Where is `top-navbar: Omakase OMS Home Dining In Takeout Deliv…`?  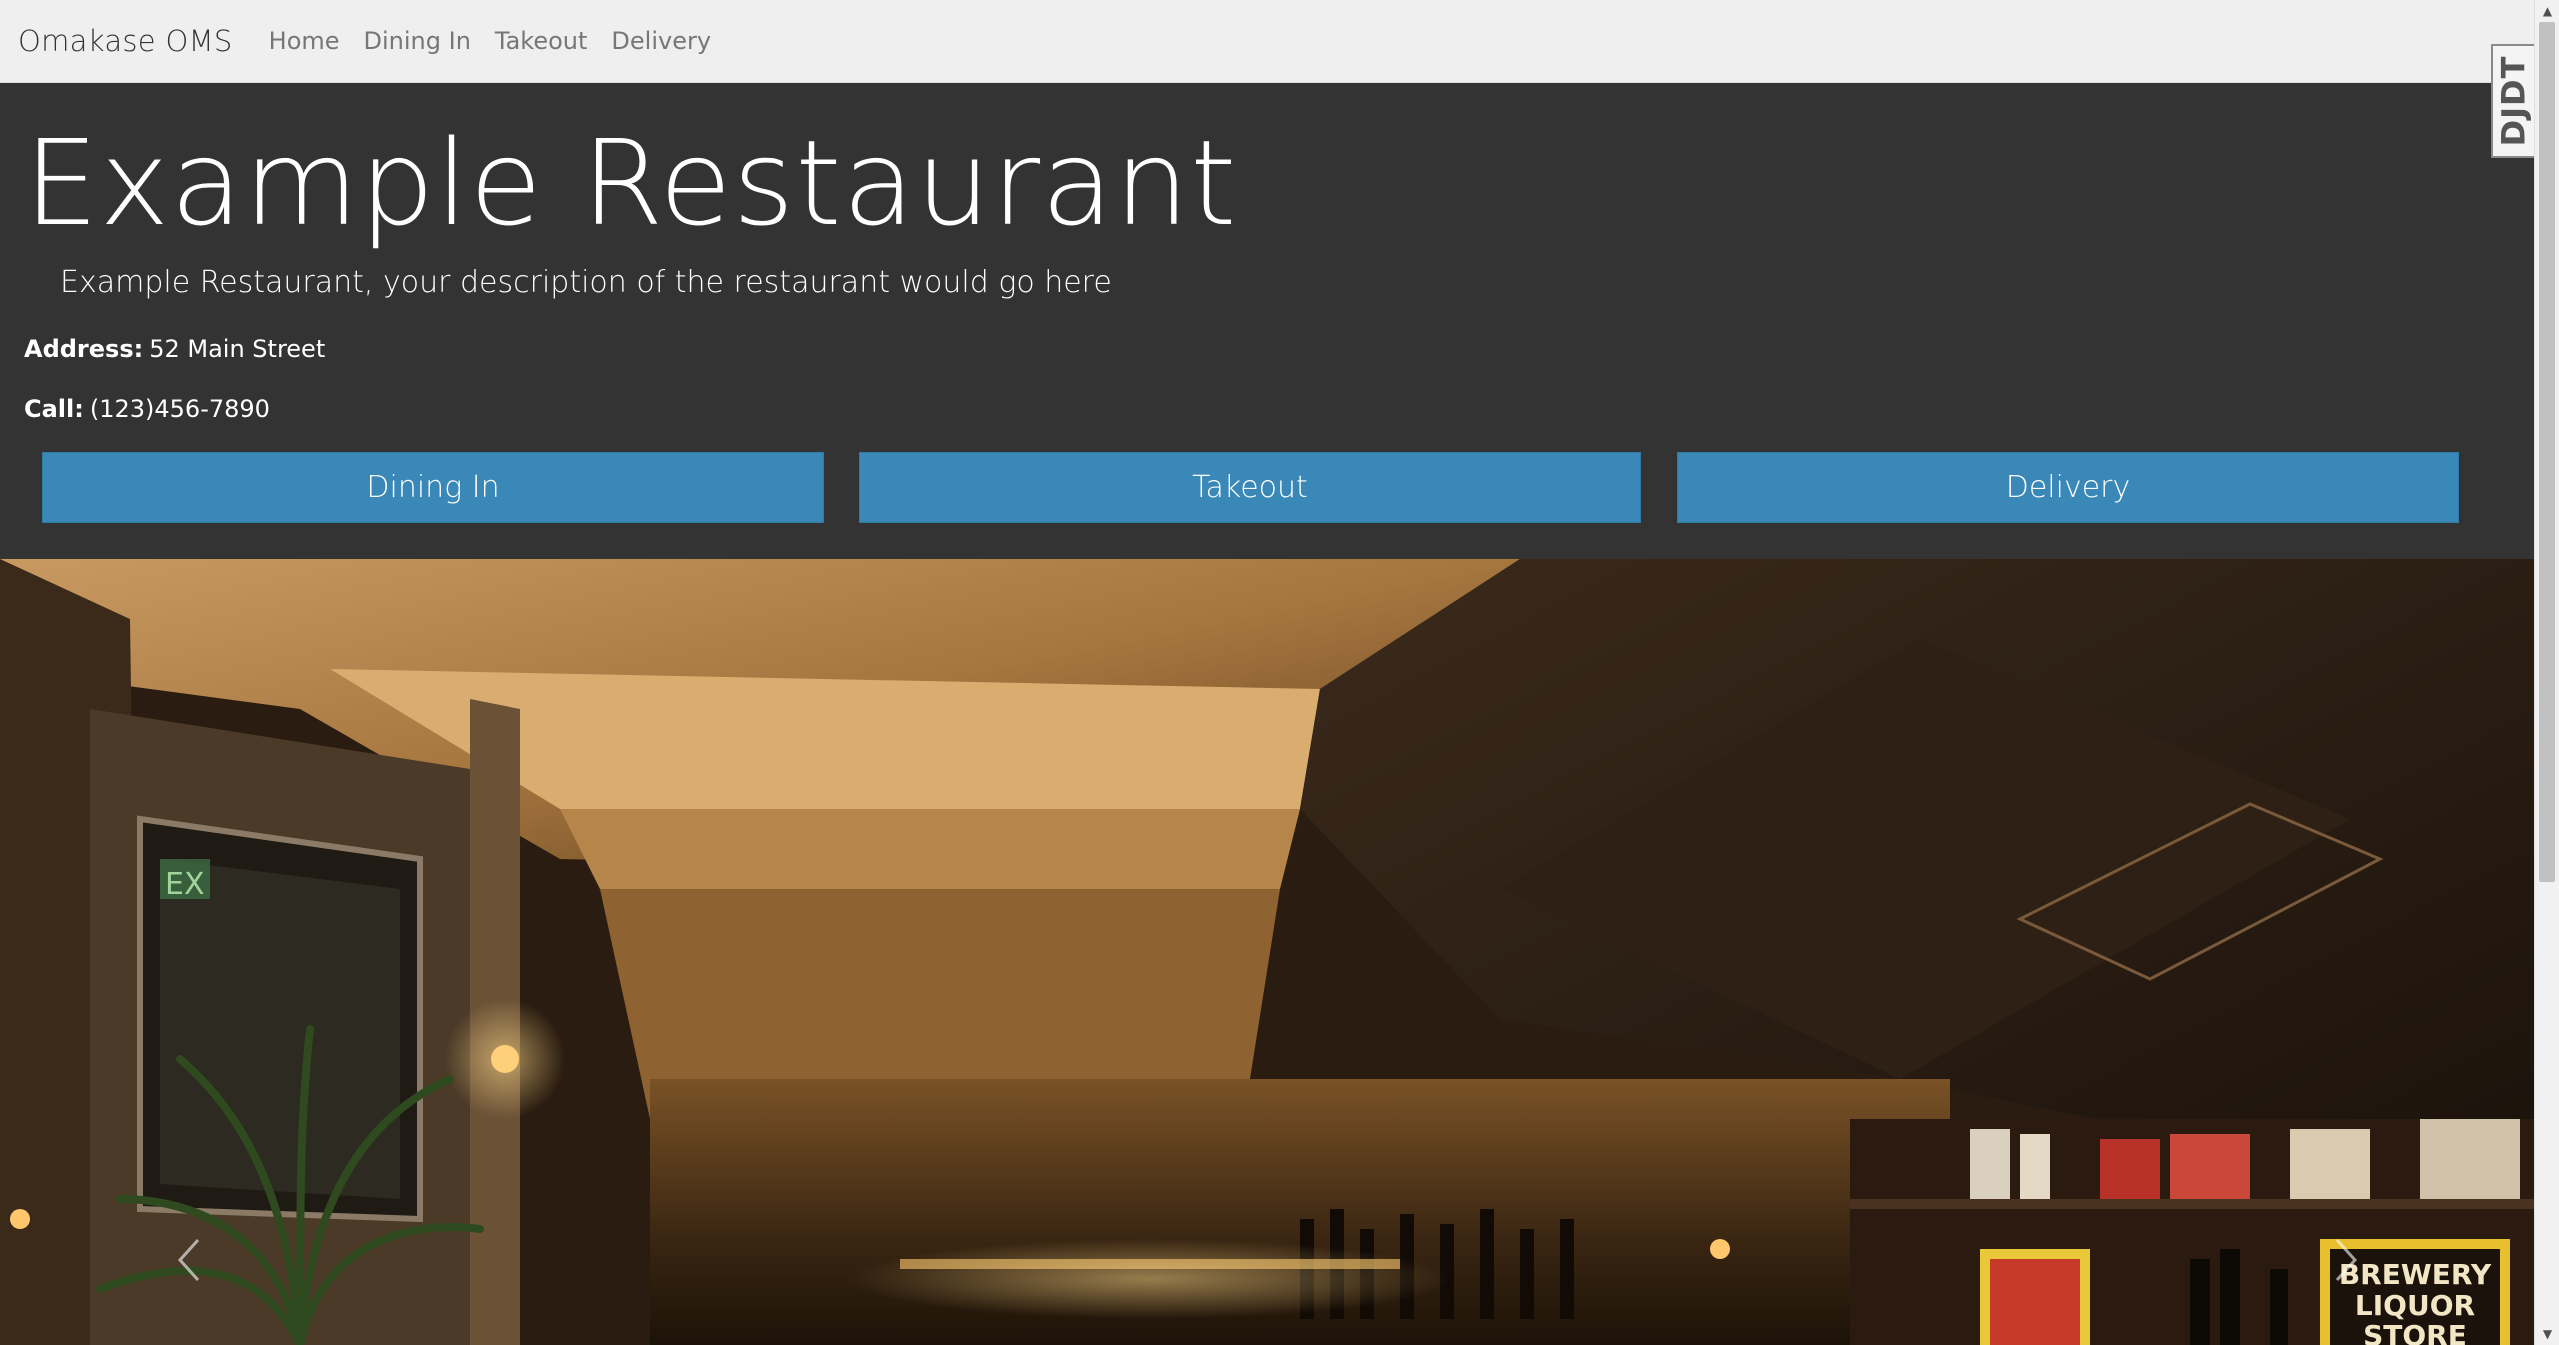
top-navbar: Omakase OMS Home Dining In Takeout Deliv… is located at coordinates (1267, 41).